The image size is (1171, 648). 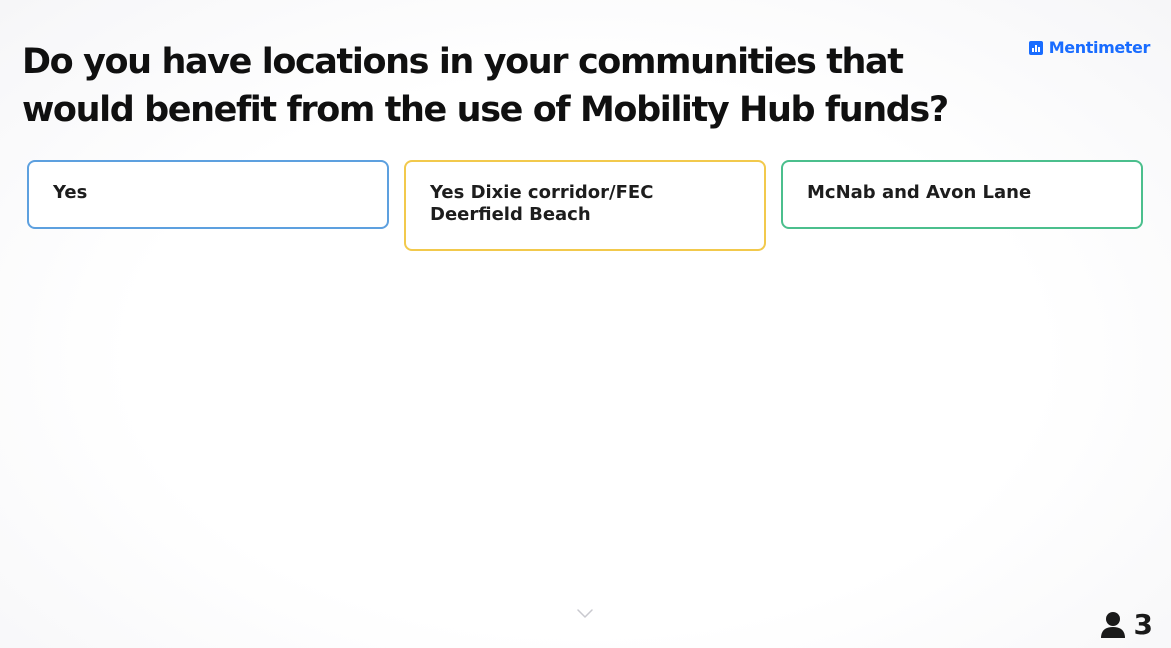 I want to click on response-text: Yes Dixie corridor/FEC Deerfield Beach, so click(x=542, y=203).